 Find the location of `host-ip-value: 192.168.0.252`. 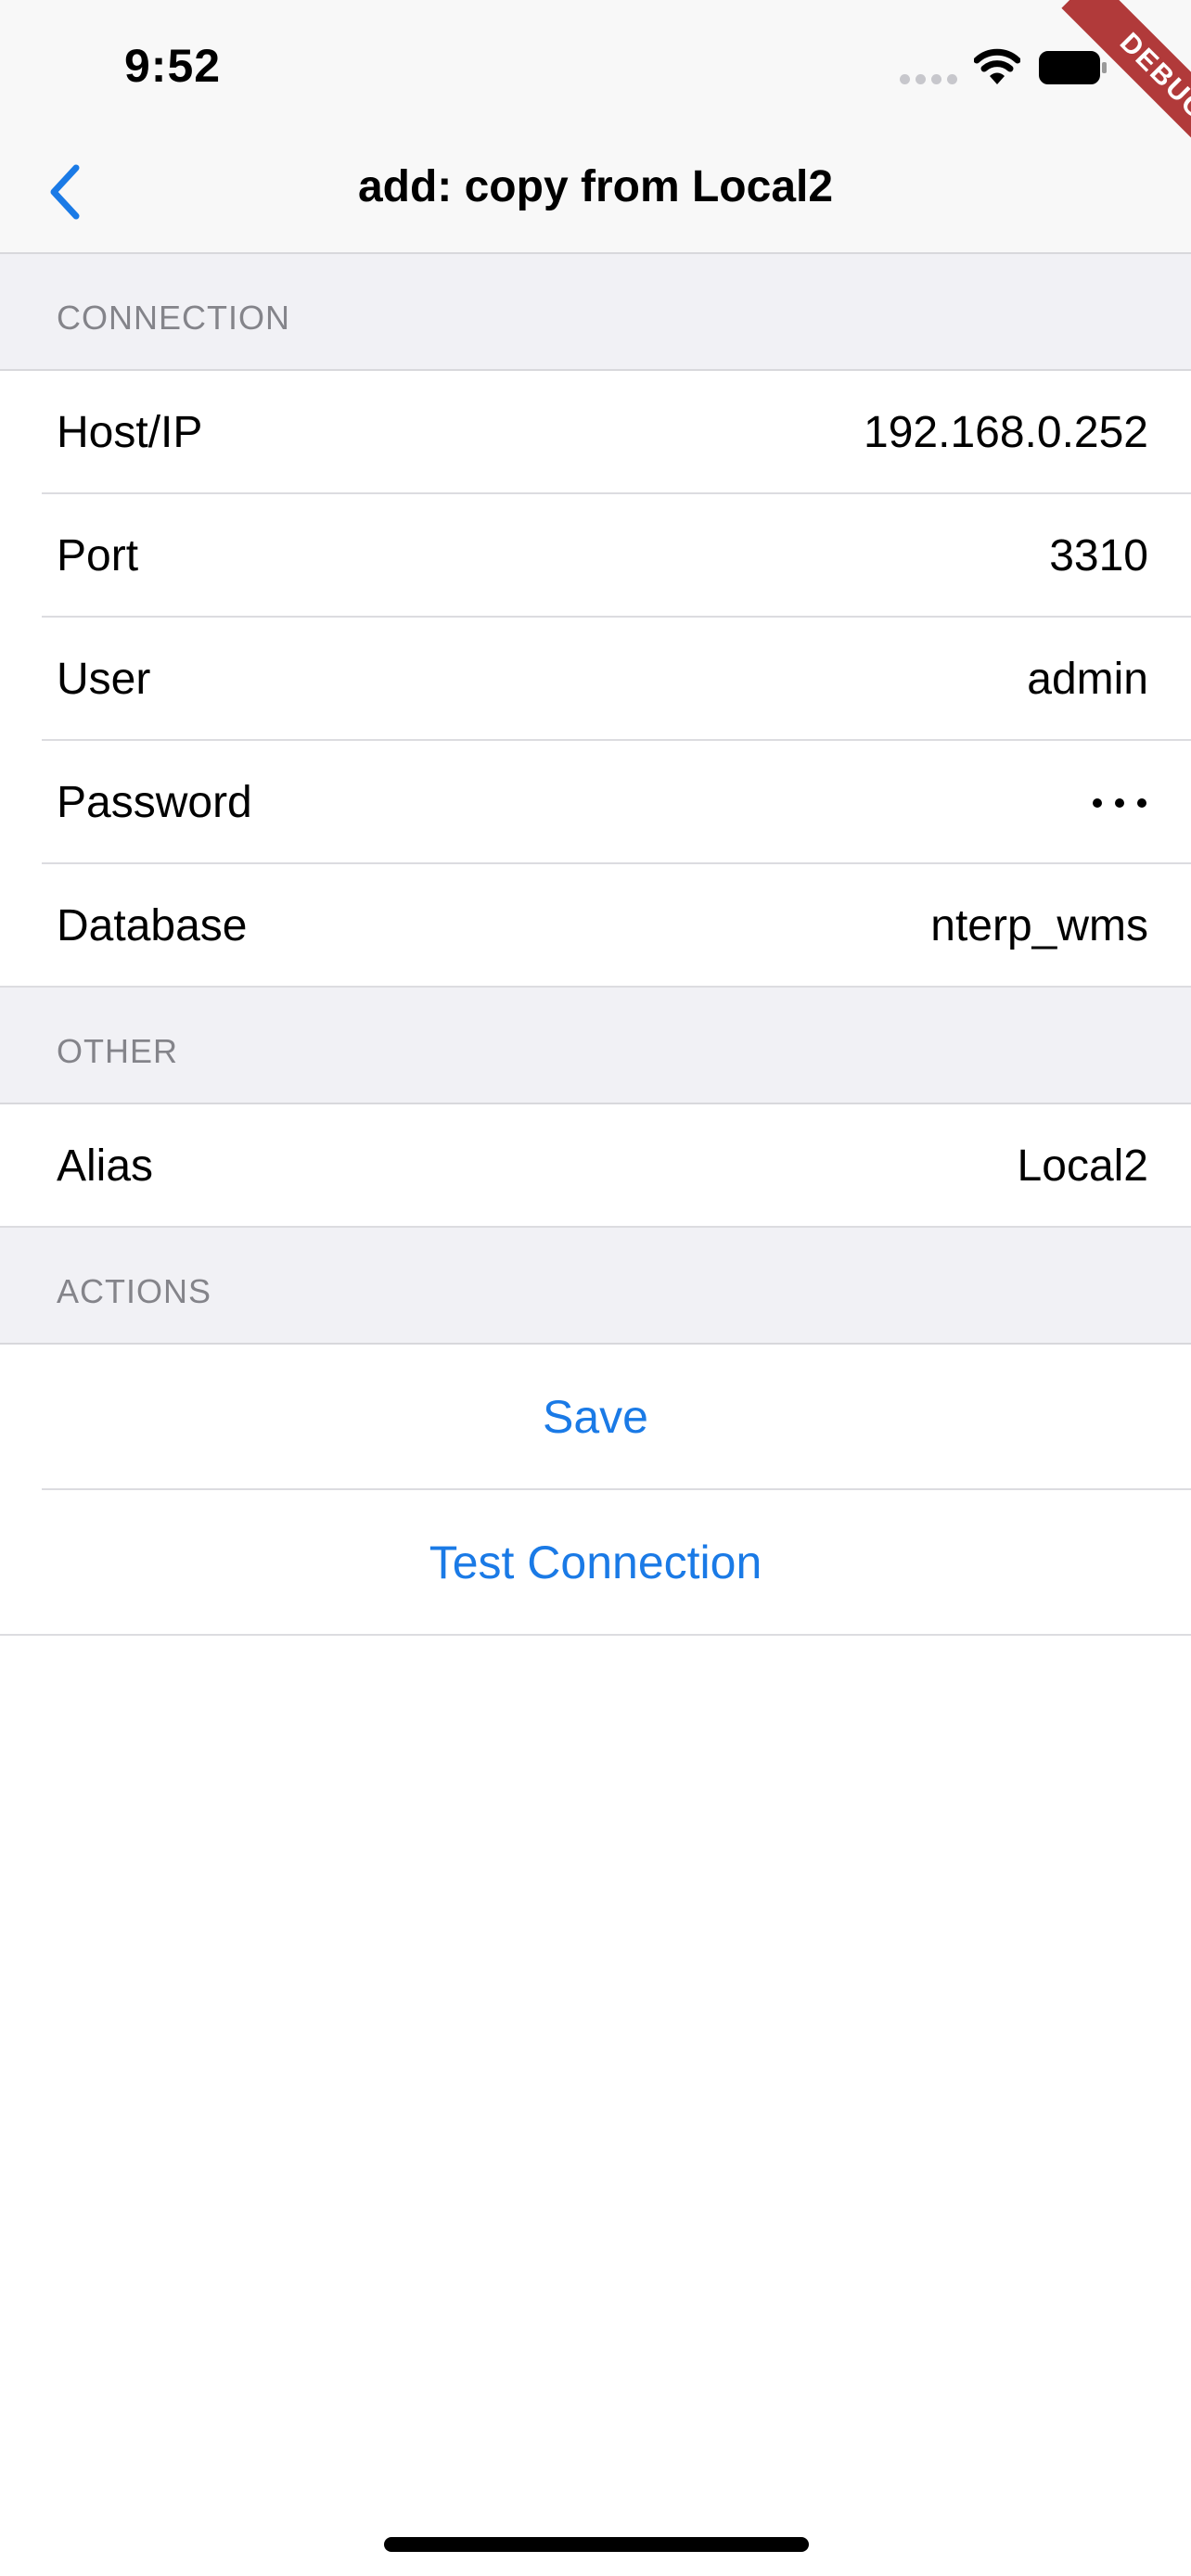

host-ip-value: 192.168.0.252 is located at coordinates (1006, 432).